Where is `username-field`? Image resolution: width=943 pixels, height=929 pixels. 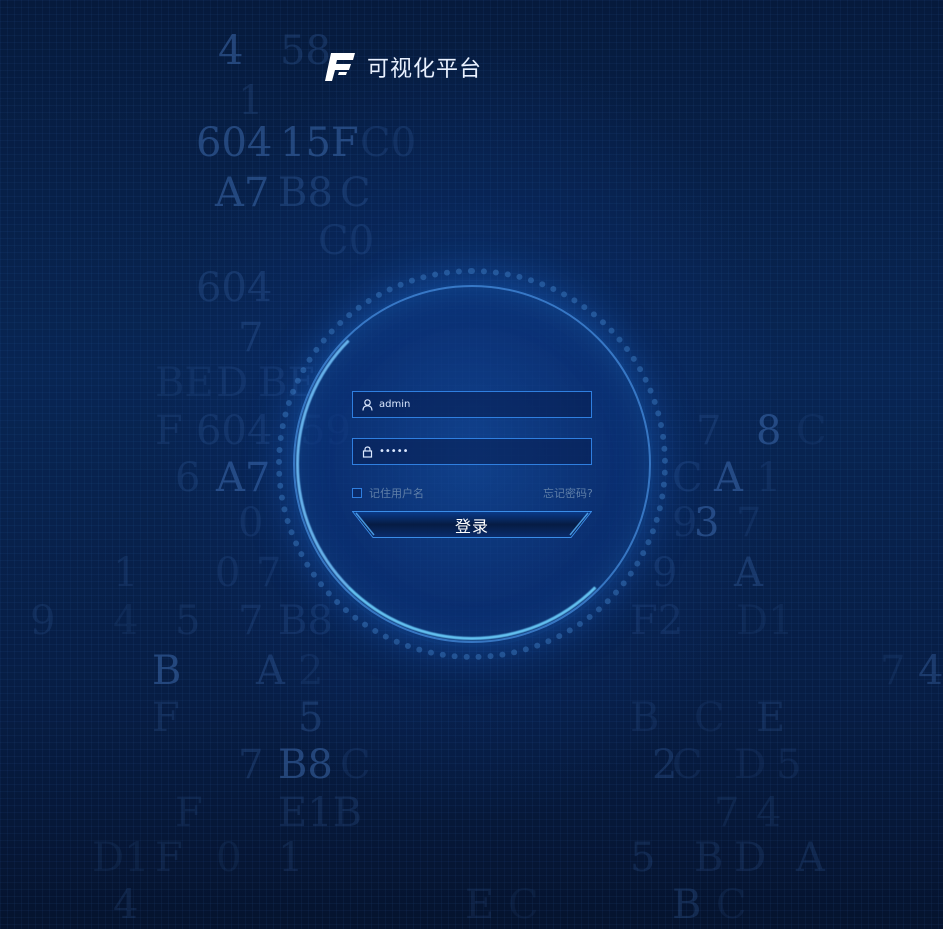 username-field is located at coordinates (472, 404).